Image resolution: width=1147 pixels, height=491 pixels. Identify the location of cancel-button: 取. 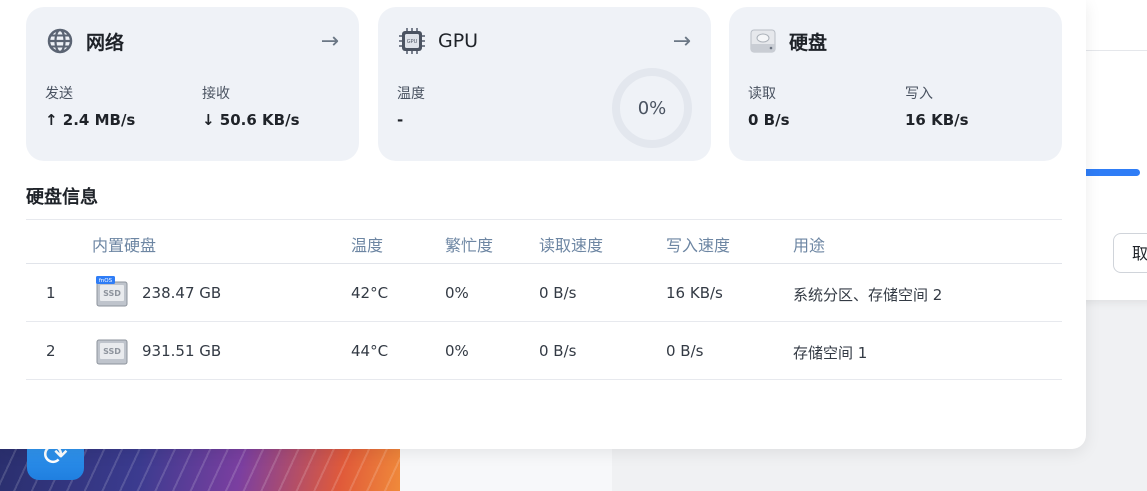
(1130, 253).